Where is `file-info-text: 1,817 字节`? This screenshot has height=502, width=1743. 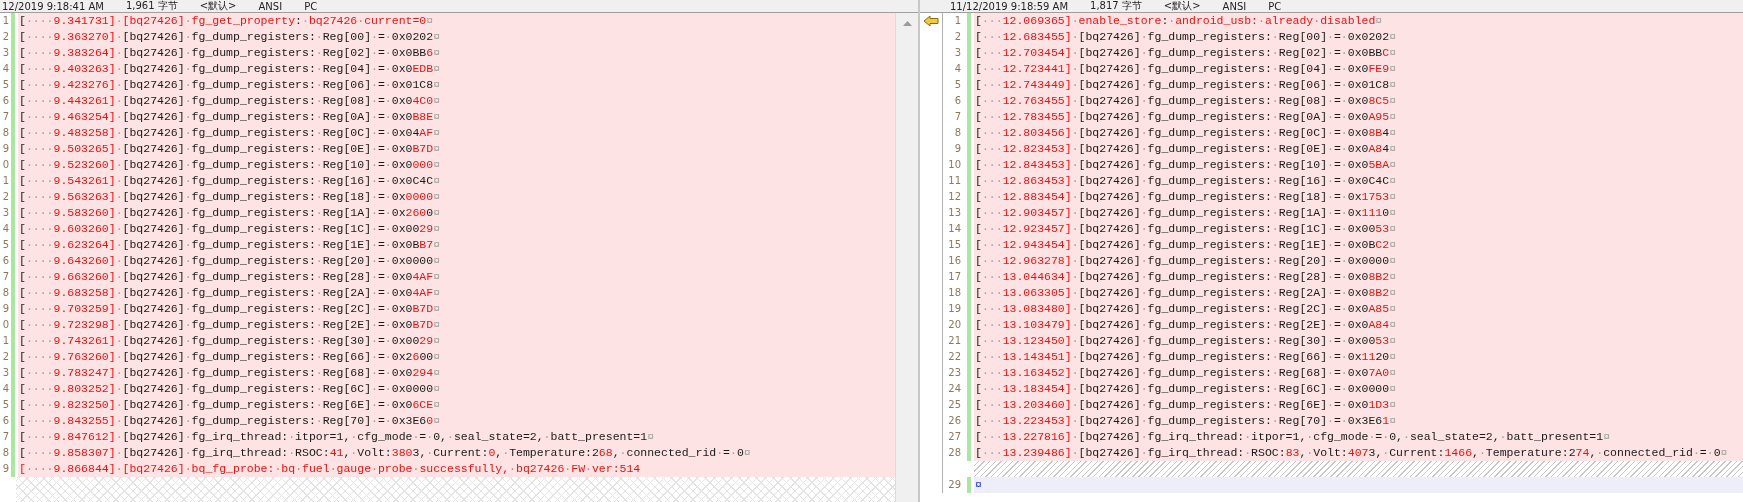 file-info-text: 1,817 字节 is located at coordinates (1116, 6).